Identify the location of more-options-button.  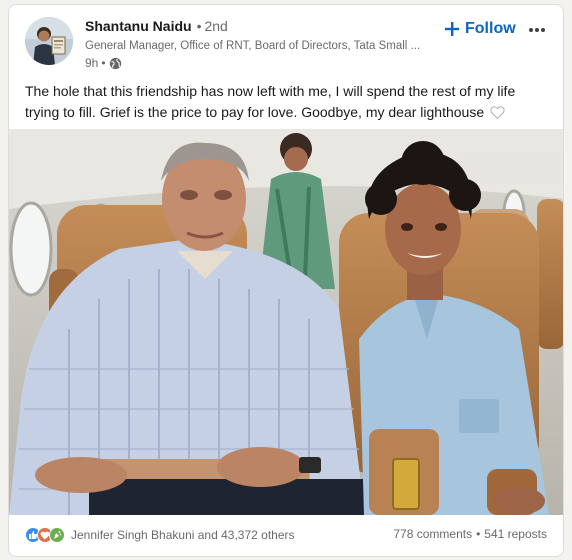
(537, 29).